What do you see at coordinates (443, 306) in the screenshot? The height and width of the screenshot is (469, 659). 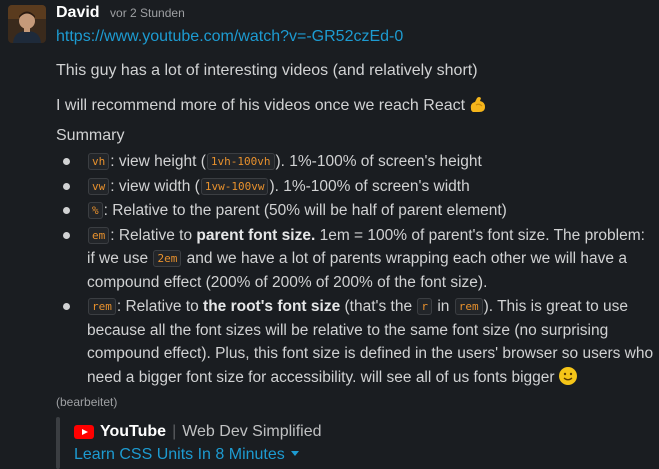 I see `item-text: in` at bounding box center [443, 306].